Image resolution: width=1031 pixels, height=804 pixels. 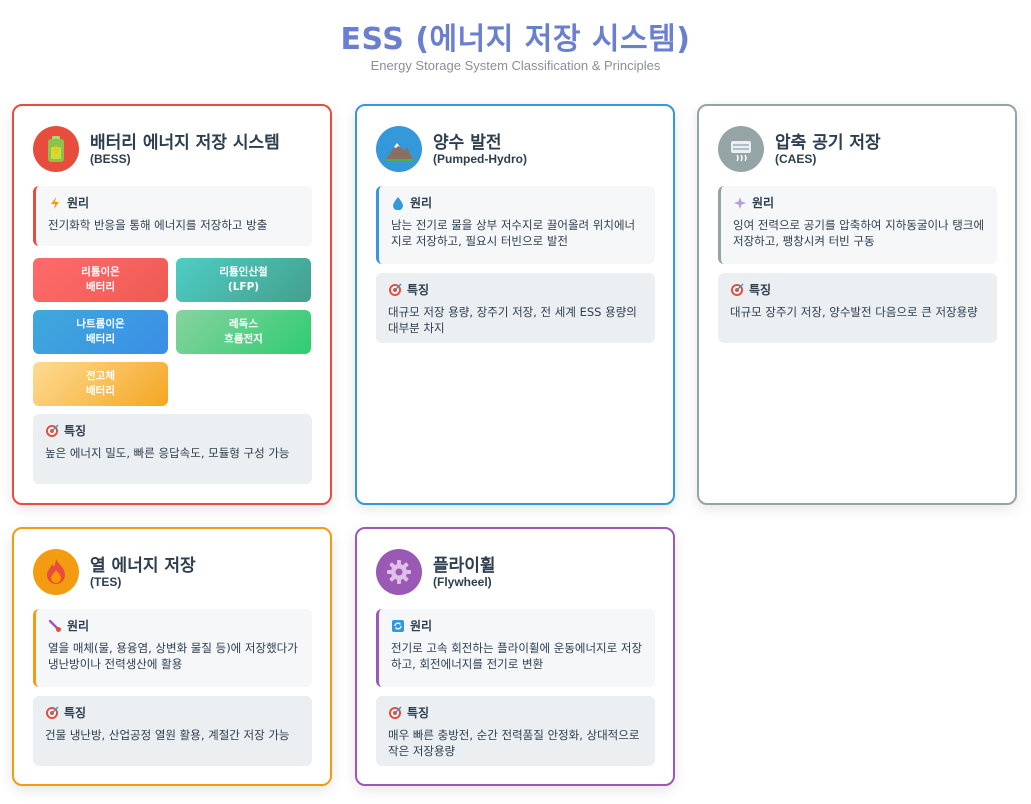 What do you see at coordinates (796, 159) in the screenshot?
I see `card-subtitle: (CAES)` at bounding box center [796, 159].